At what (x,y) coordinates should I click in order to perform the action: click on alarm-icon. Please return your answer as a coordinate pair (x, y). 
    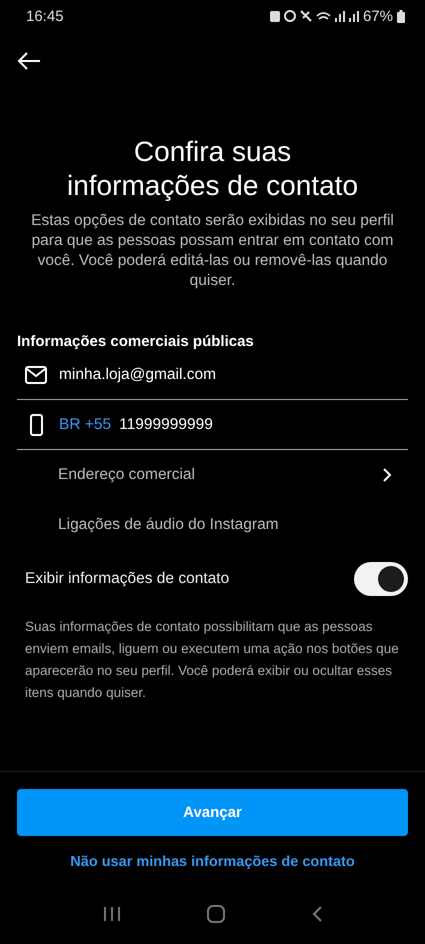
    Looking at the image, I should click on (290, 16).